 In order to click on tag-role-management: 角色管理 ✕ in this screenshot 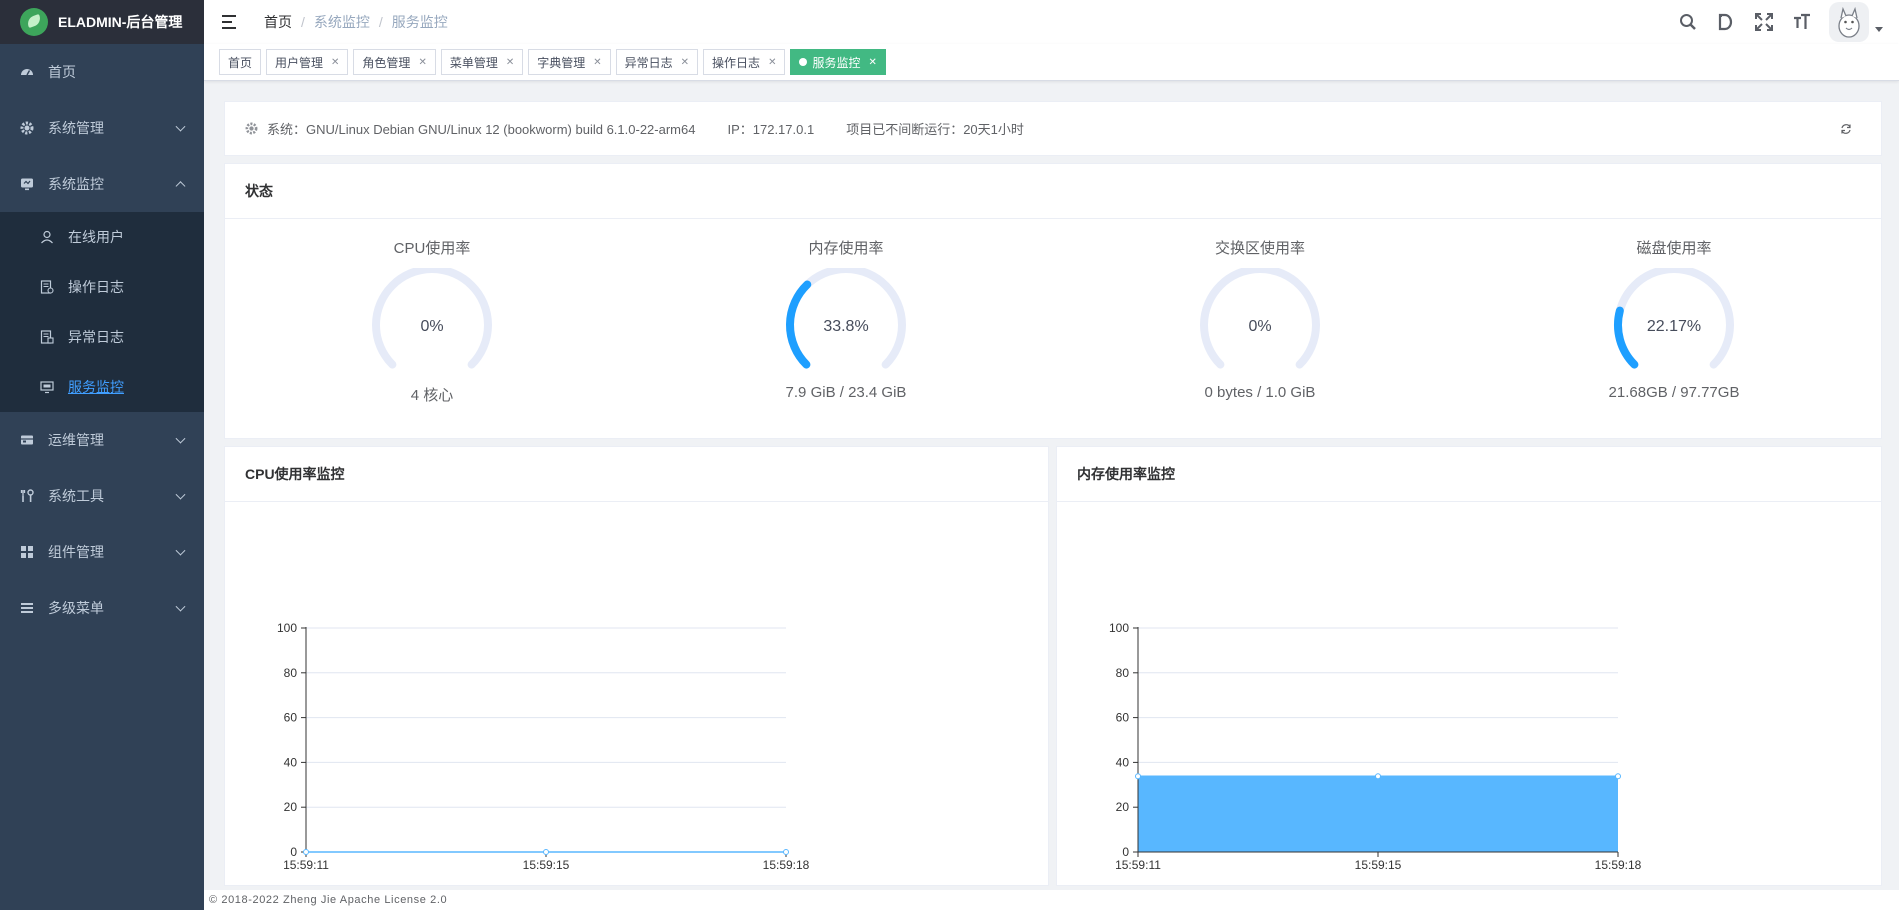, I will do `click(394, 62)`.